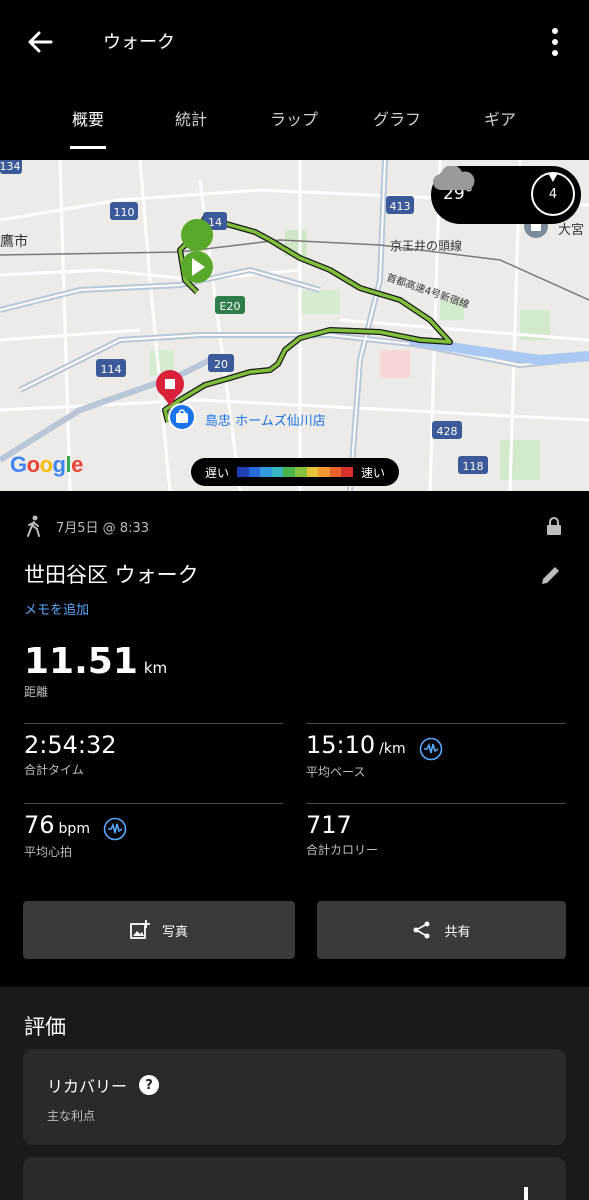 This screenshot has width=589, height=1200. What do you see at coordinates (140, 929) in the screenshot?
I see `add-photo-icon` at bounding box center [140, 929].